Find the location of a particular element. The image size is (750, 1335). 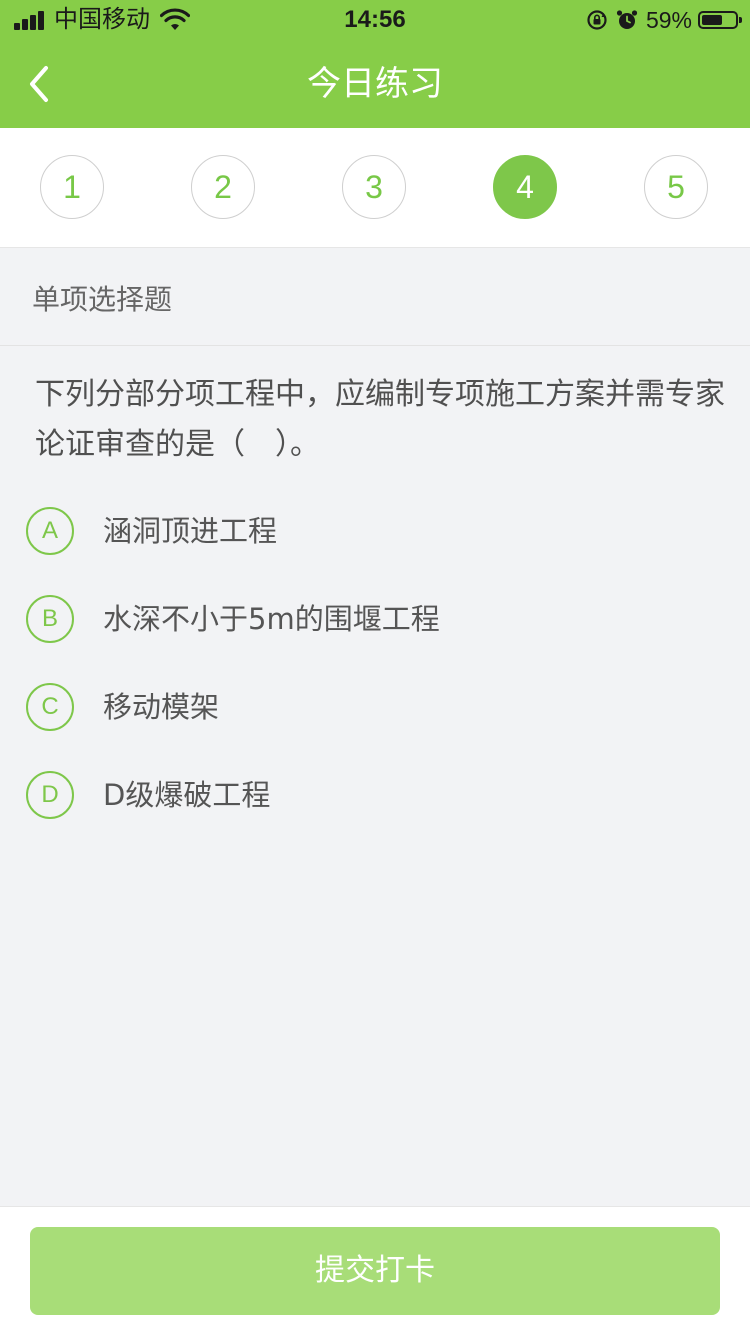

app-header: 中国移动 14:56 59% 今日练习 is located at coordinates (375, 64).